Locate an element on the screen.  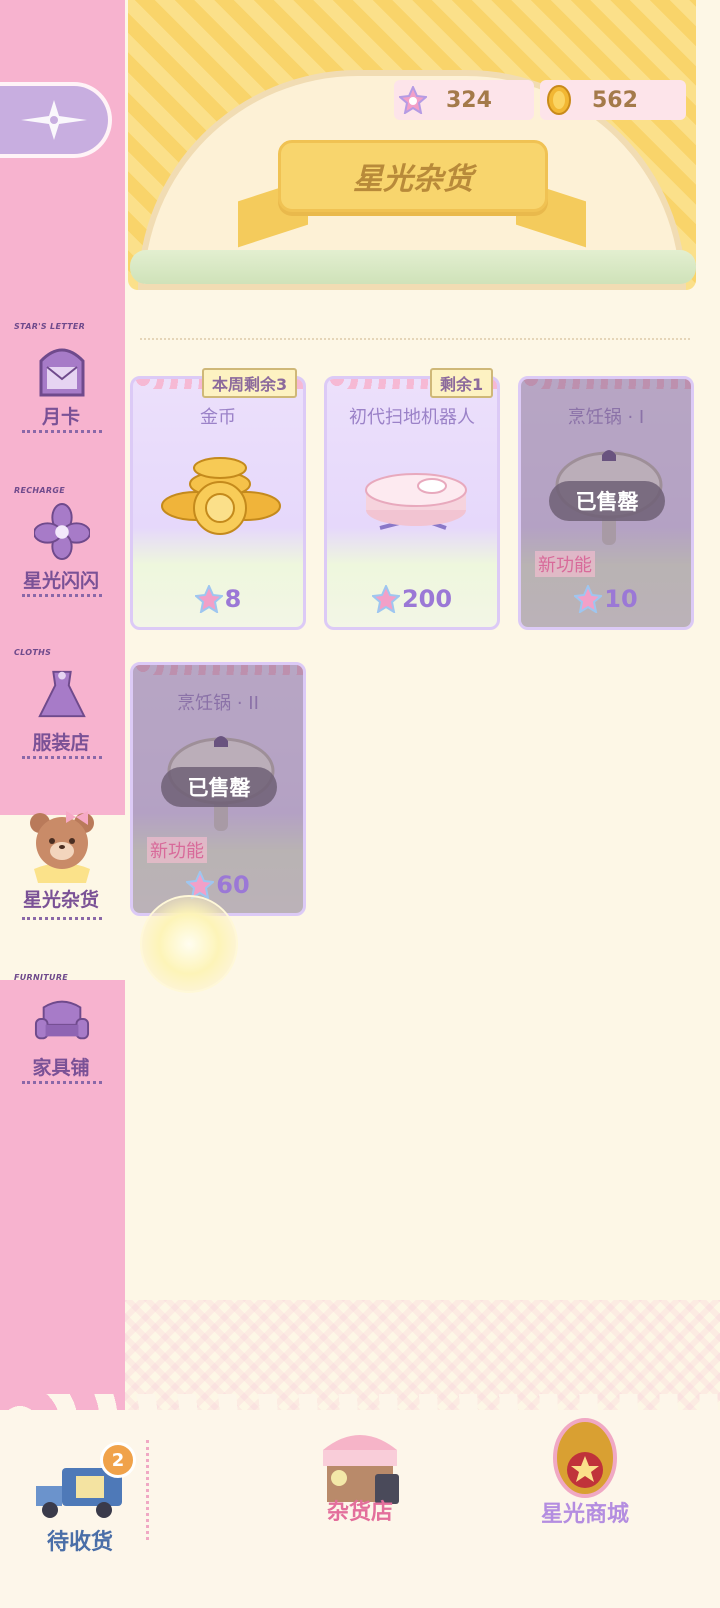
sidebar-item-starlight-grocery: 星光杂货 is located at coordinates (61, 870).